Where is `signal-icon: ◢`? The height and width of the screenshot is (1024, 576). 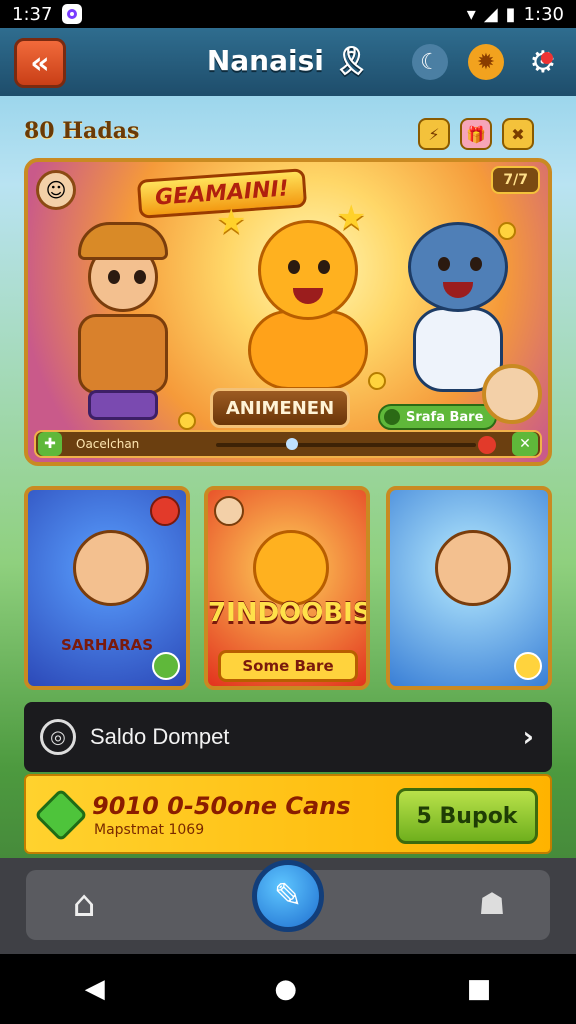
signal-icon: ◢ is located at coordinates (490, 14).